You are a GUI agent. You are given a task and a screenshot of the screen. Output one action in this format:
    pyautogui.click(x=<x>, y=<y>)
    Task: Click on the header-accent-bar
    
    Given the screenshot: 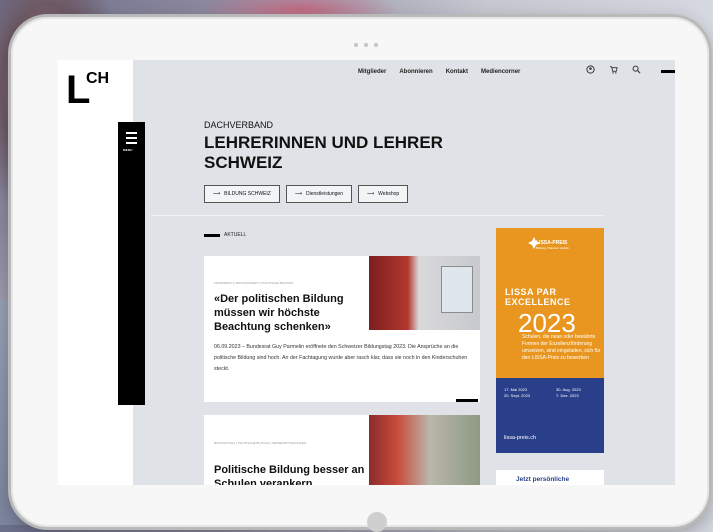 What is the action you would take?
    pyautogui.click(x=668, y=71)
    